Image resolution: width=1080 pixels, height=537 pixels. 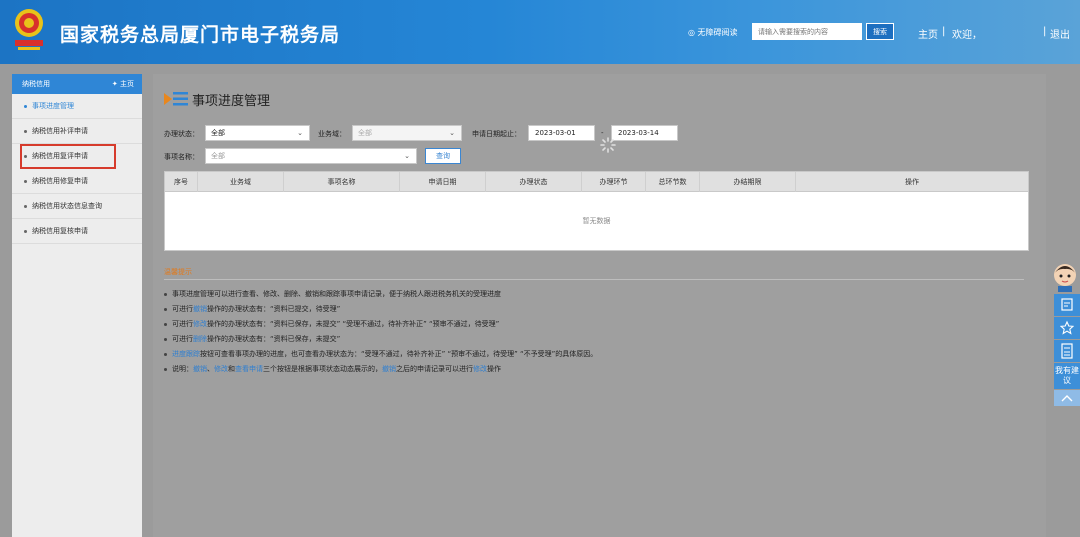 What do you see at coordinates (748, 182) in the screenshot?
I see `table-header-cell: 办结期限` at bounding box center [748, 182].